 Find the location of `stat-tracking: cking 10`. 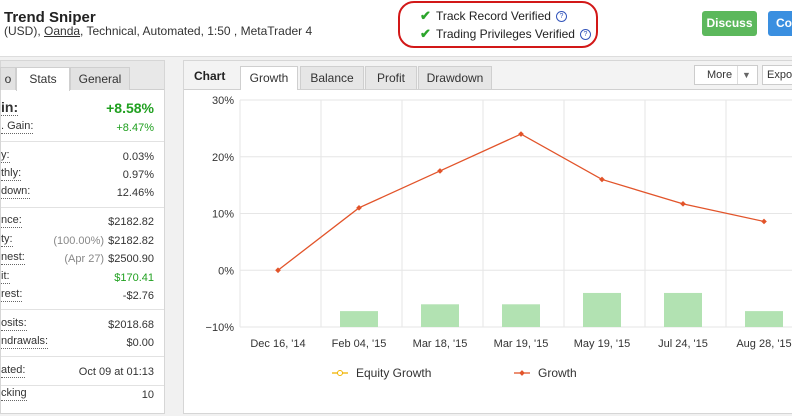

stat-tracking: cking 10 is located at coordinates (82, 395).